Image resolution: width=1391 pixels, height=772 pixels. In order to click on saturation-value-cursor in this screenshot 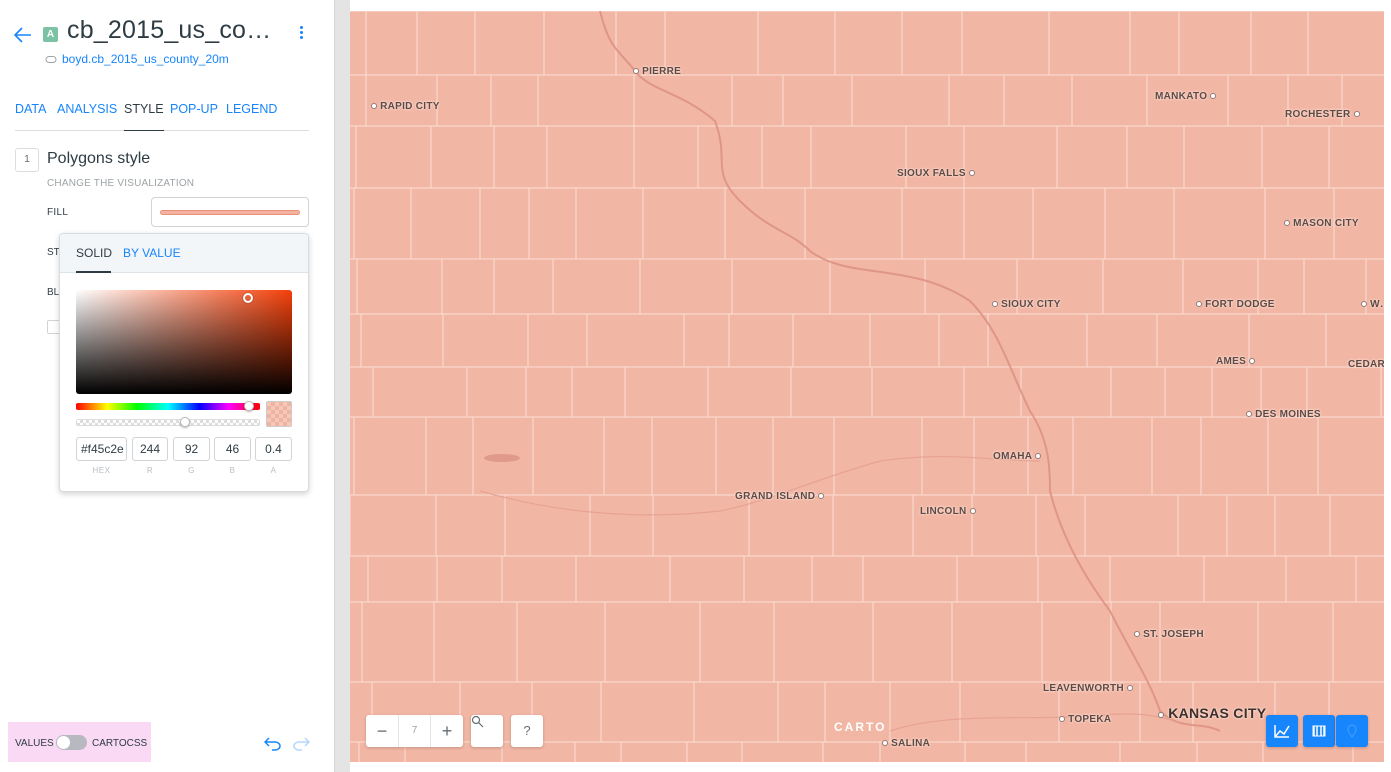, I will do `click(248, 298)`.